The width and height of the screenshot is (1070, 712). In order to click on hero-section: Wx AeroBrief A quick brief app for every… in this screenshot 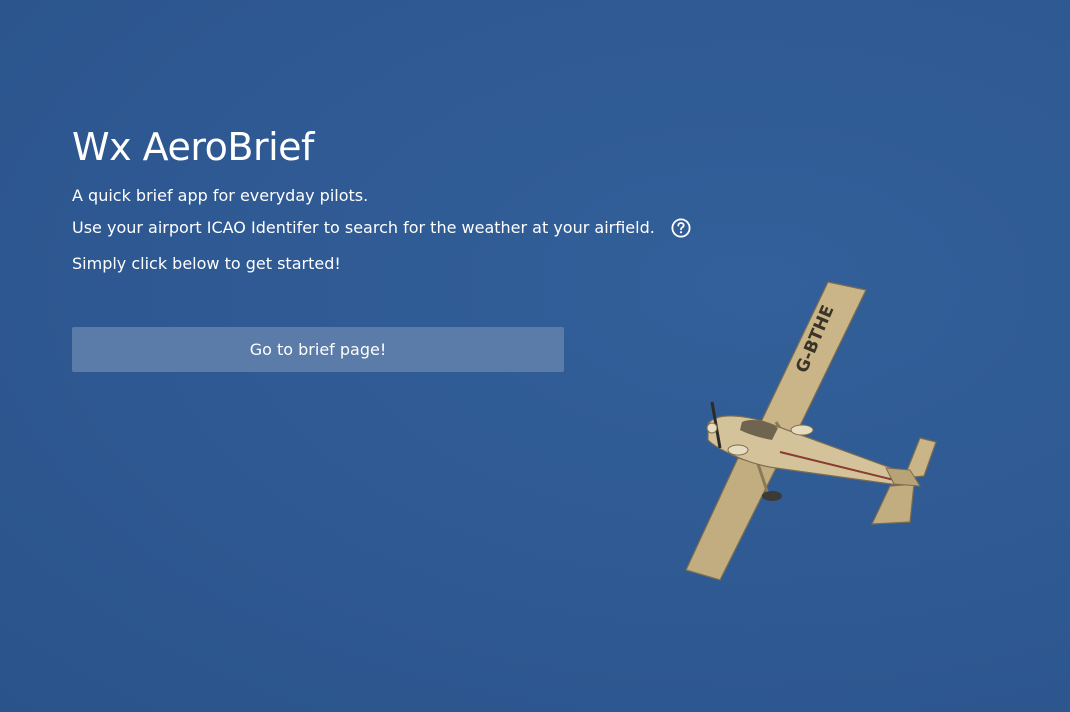, I will do `click(392, 197)`.